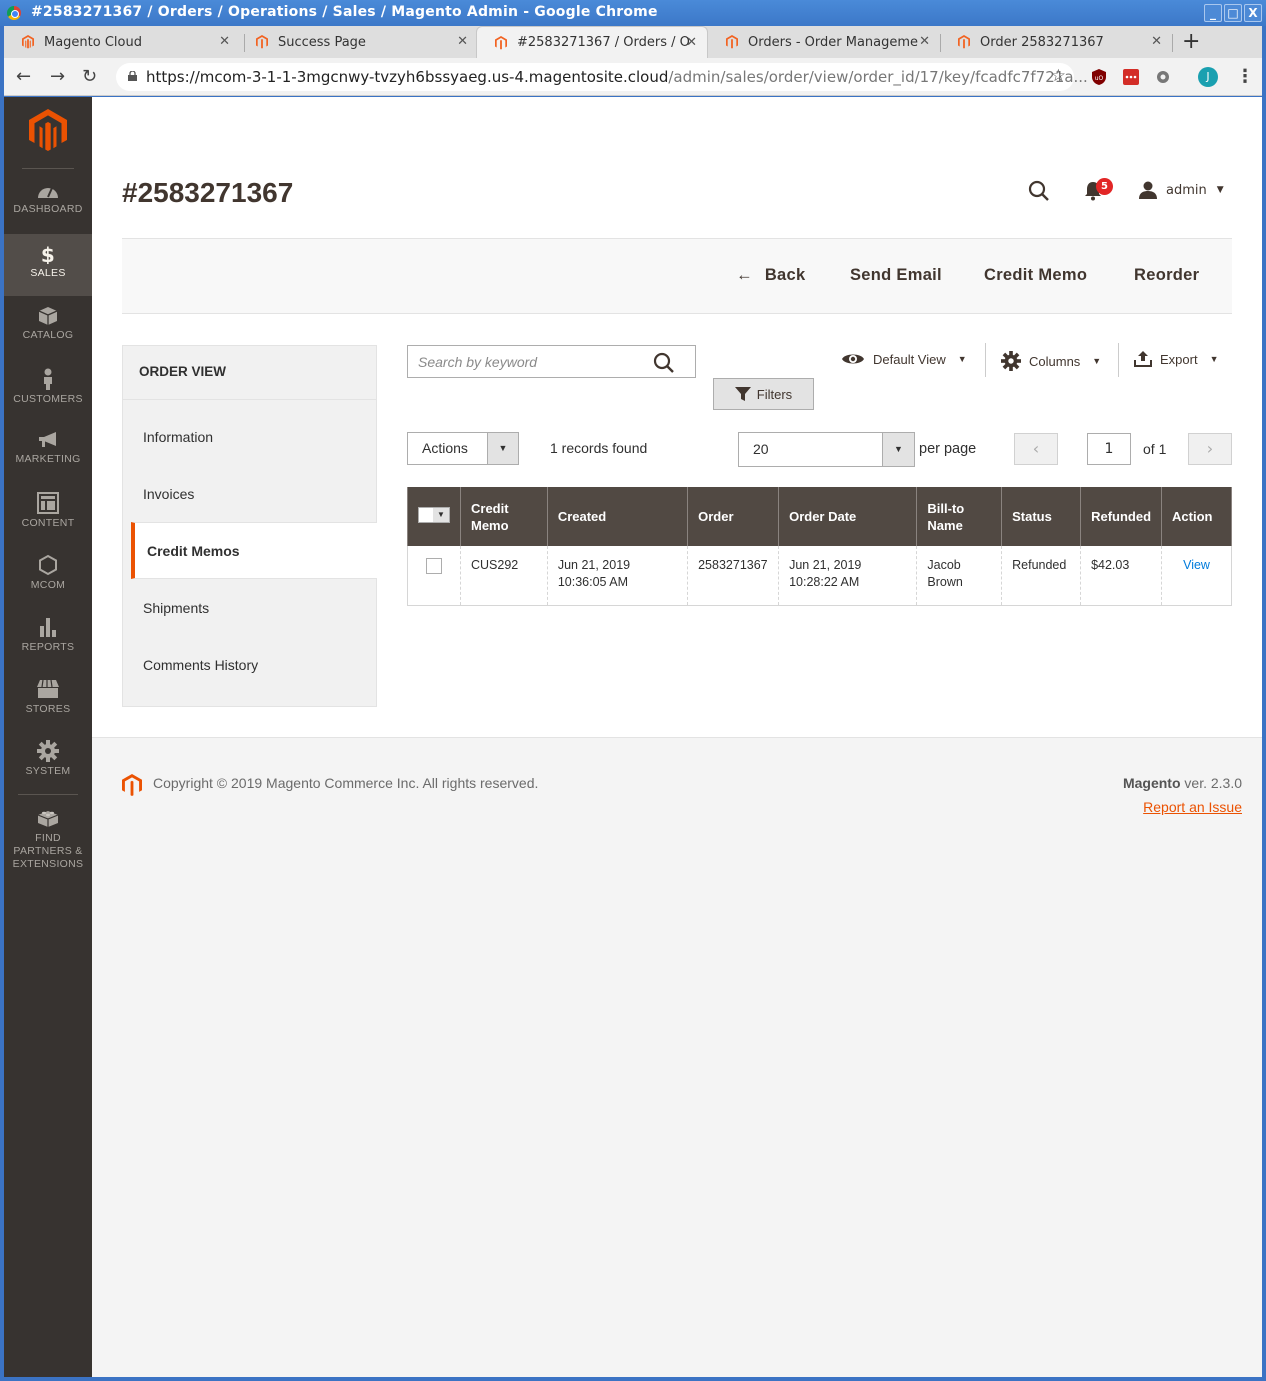 The image size is (1266, 1381). I want to click on minimize-button: _, so click(1213, 13).